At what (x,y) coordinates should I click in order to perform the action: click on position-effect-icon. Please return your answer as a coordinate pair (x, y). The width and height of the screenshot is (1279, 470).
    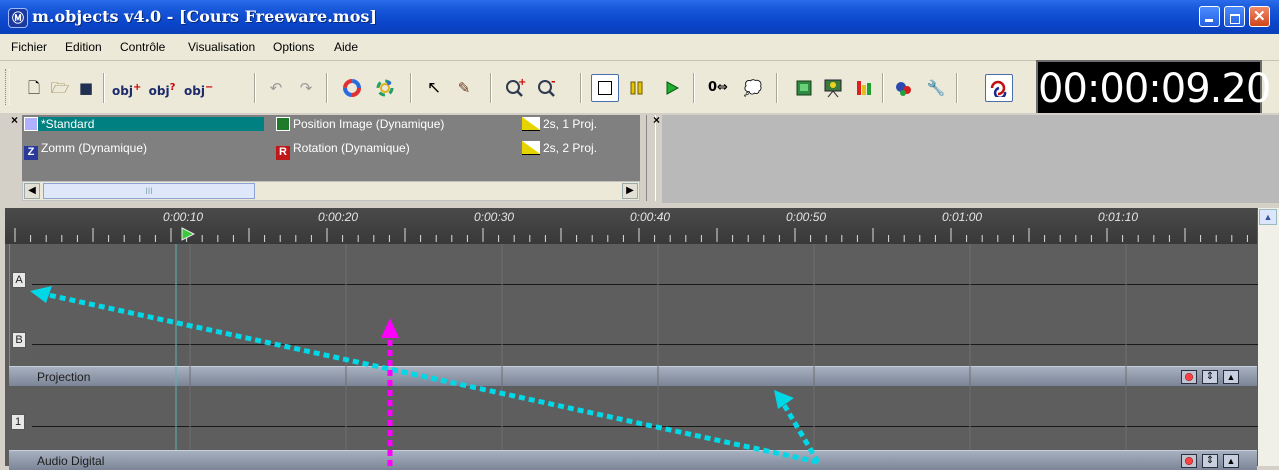
    Looking at the image, I should click on (283, 124).